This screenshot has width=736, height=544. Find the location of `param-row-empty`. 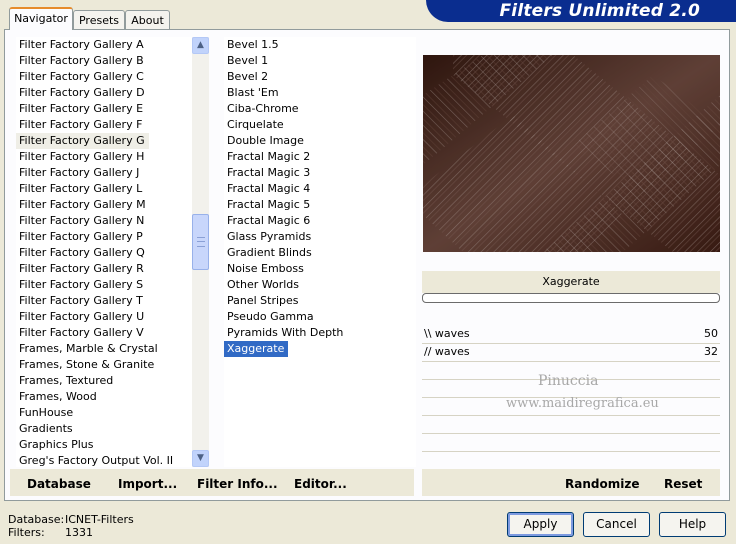

param-row-empty is located at coordinates (571, 460).